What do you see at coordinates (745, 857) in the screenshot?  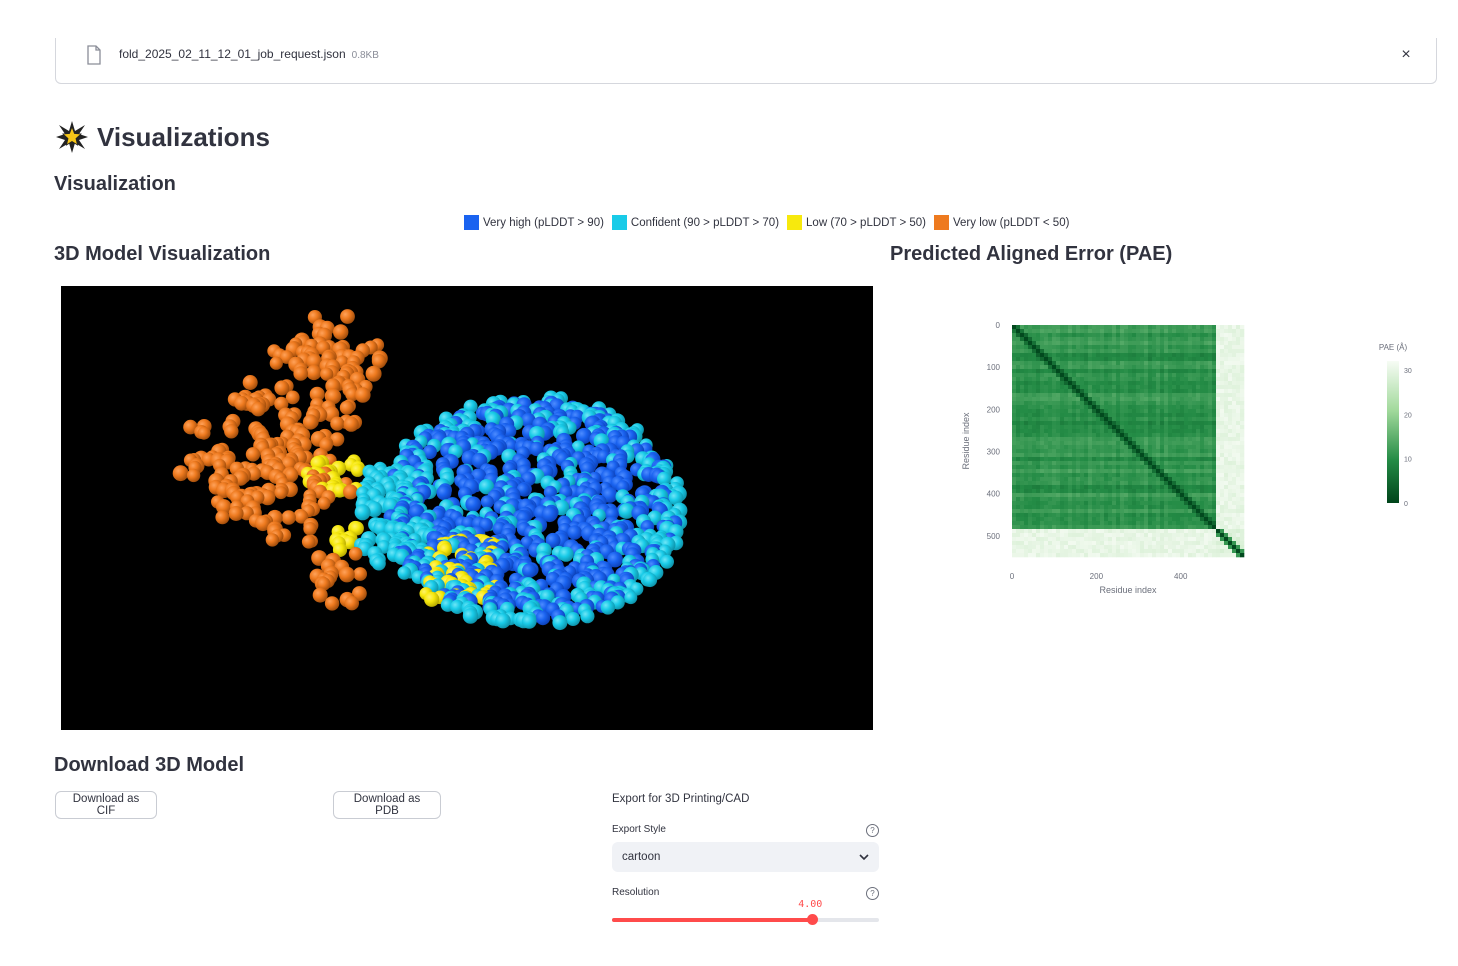 I see `export-style-select: cartoon` at bounding box center [745, 857].